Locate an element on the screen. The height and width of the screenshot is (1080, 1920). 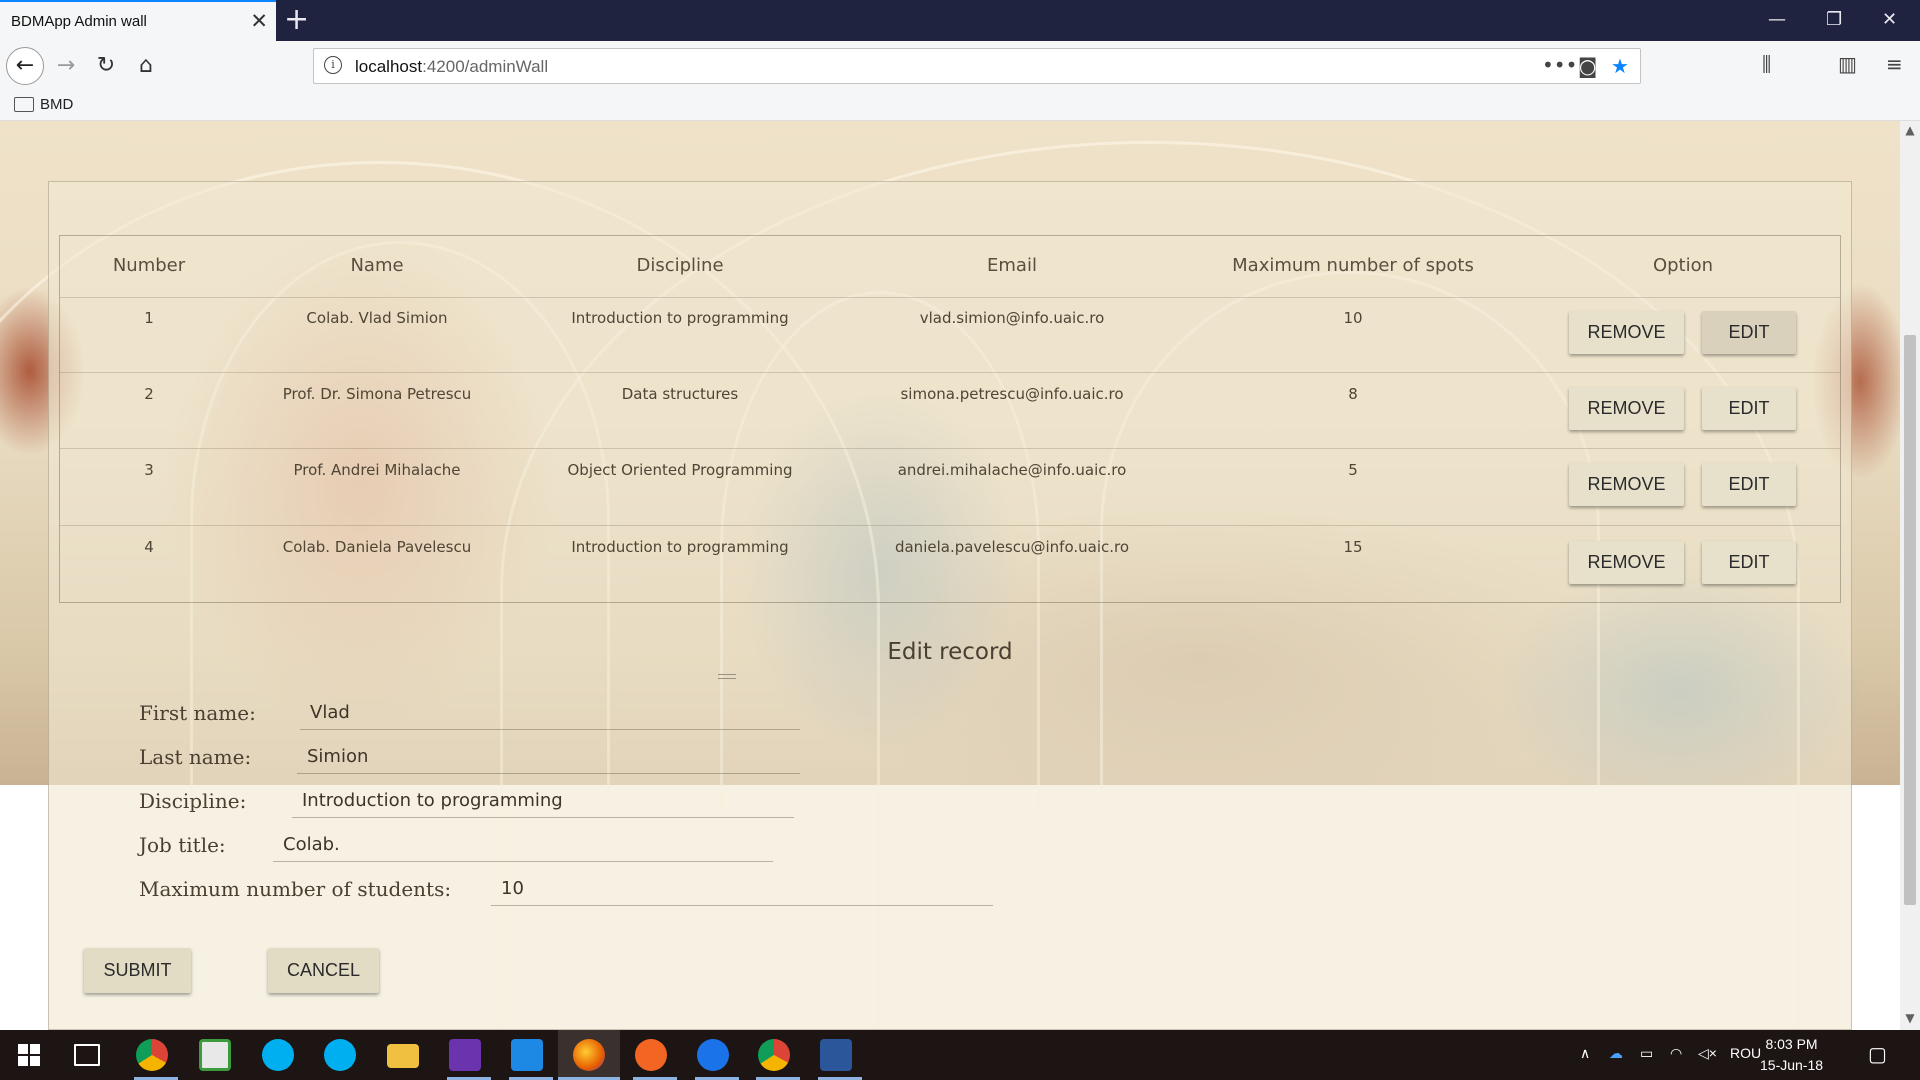
cancel-button: CANCEL is located at coordinates (323, 970).